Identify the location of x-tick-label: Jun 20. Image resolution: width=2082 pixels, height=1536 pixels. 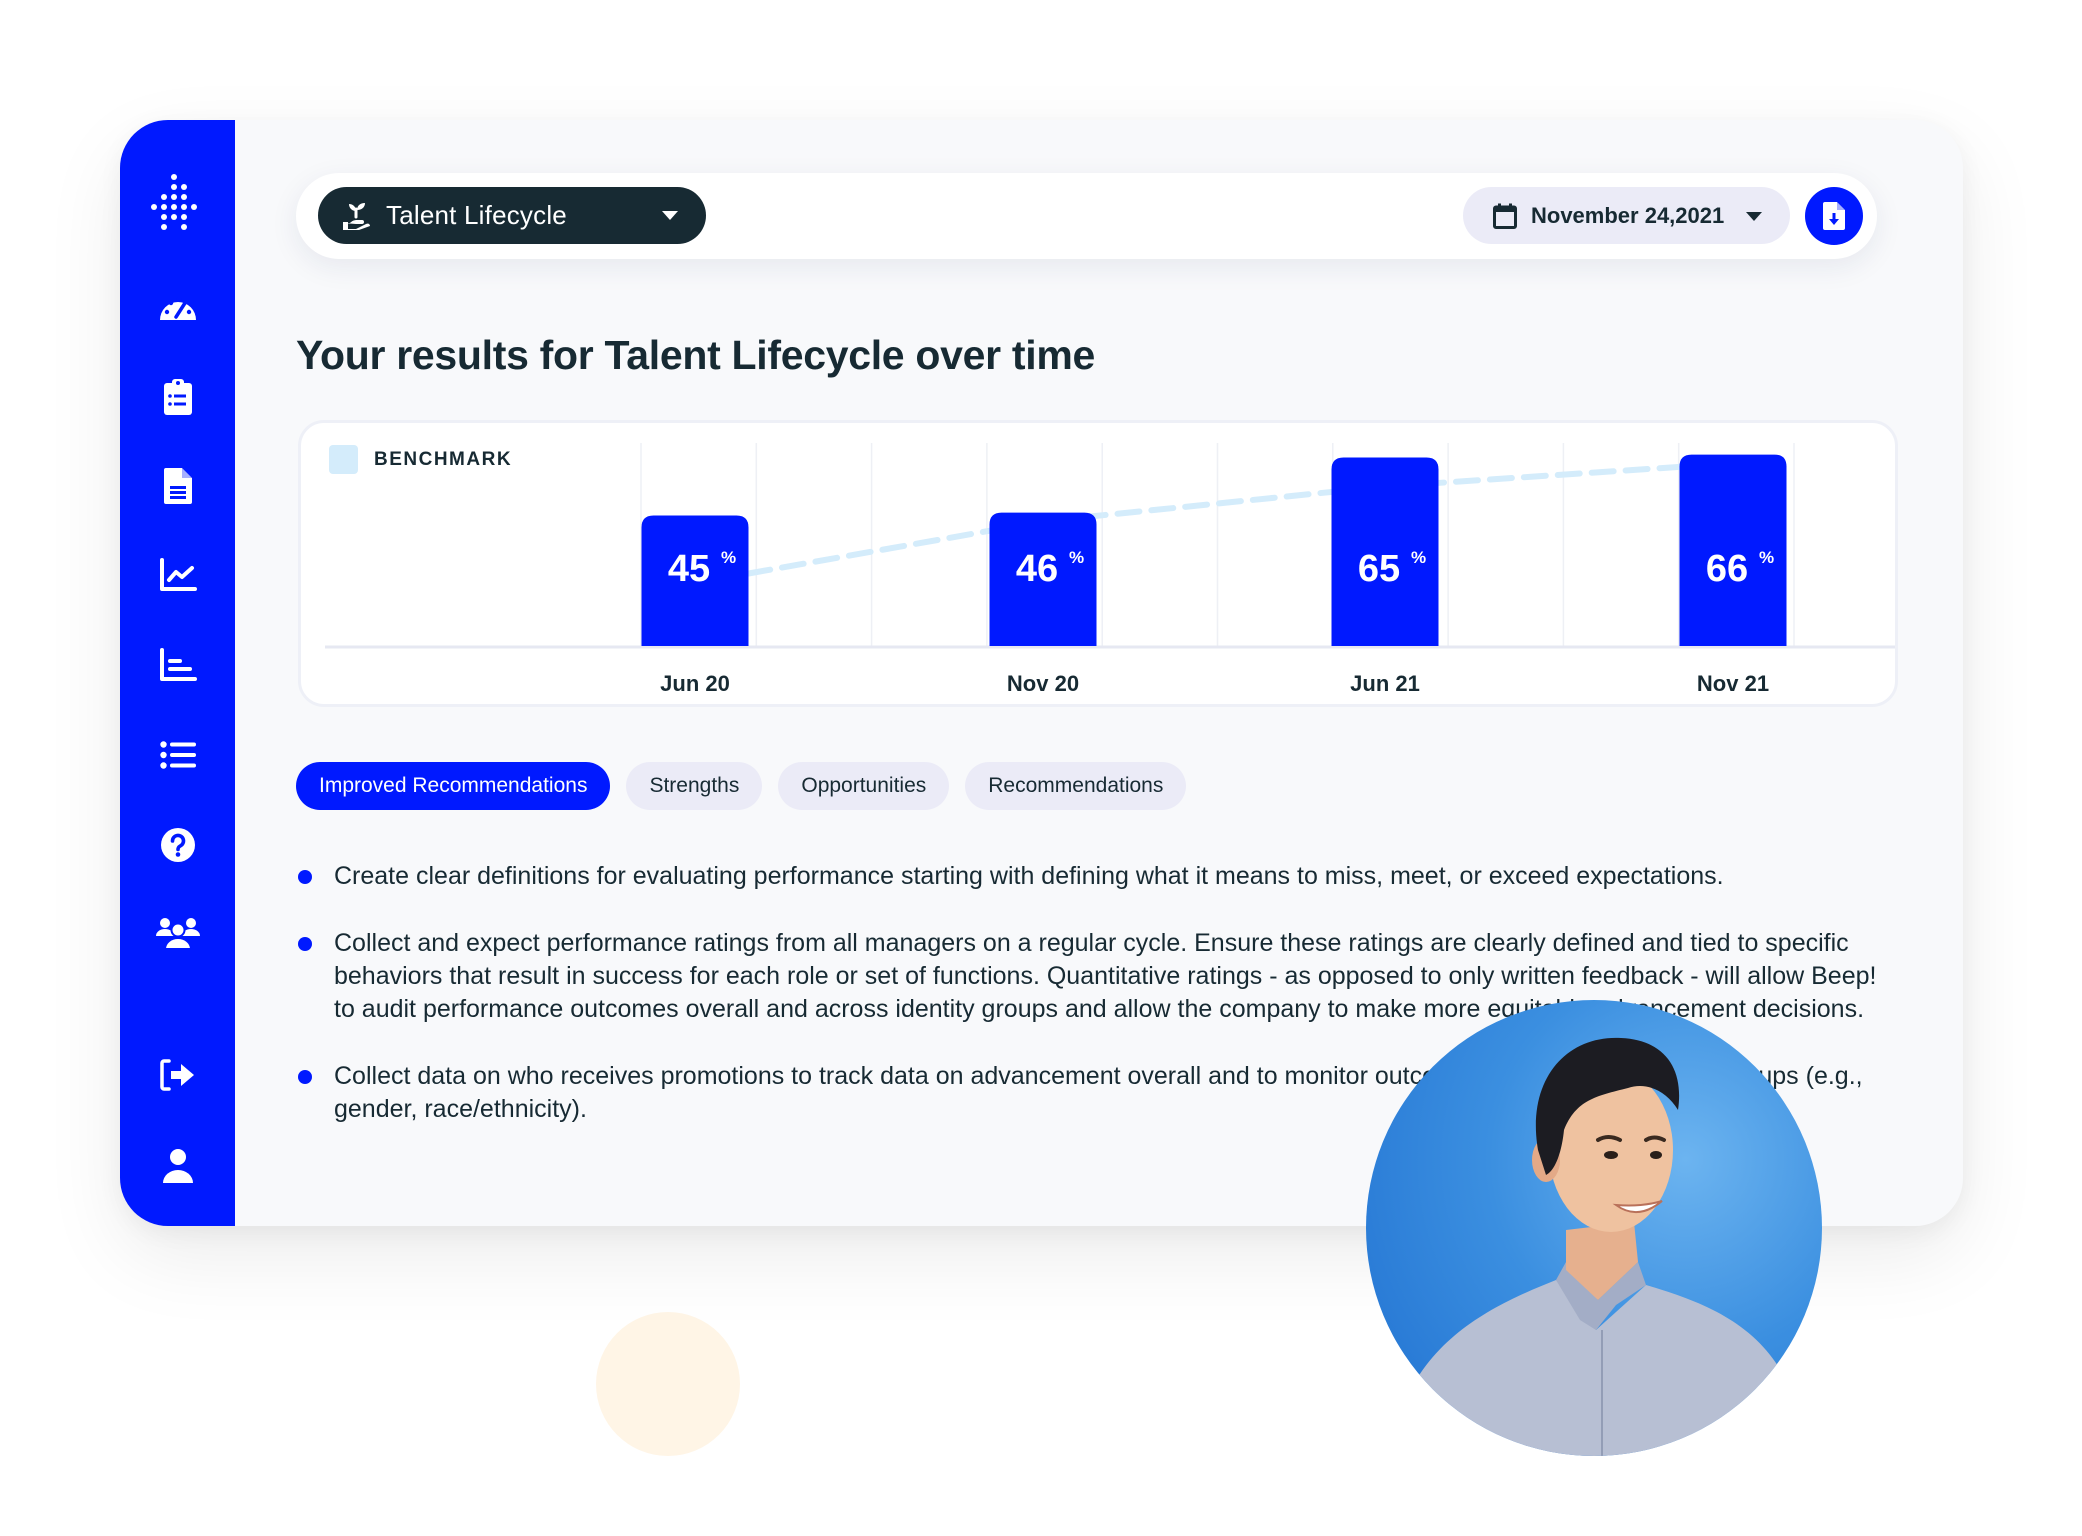
(695, 683).